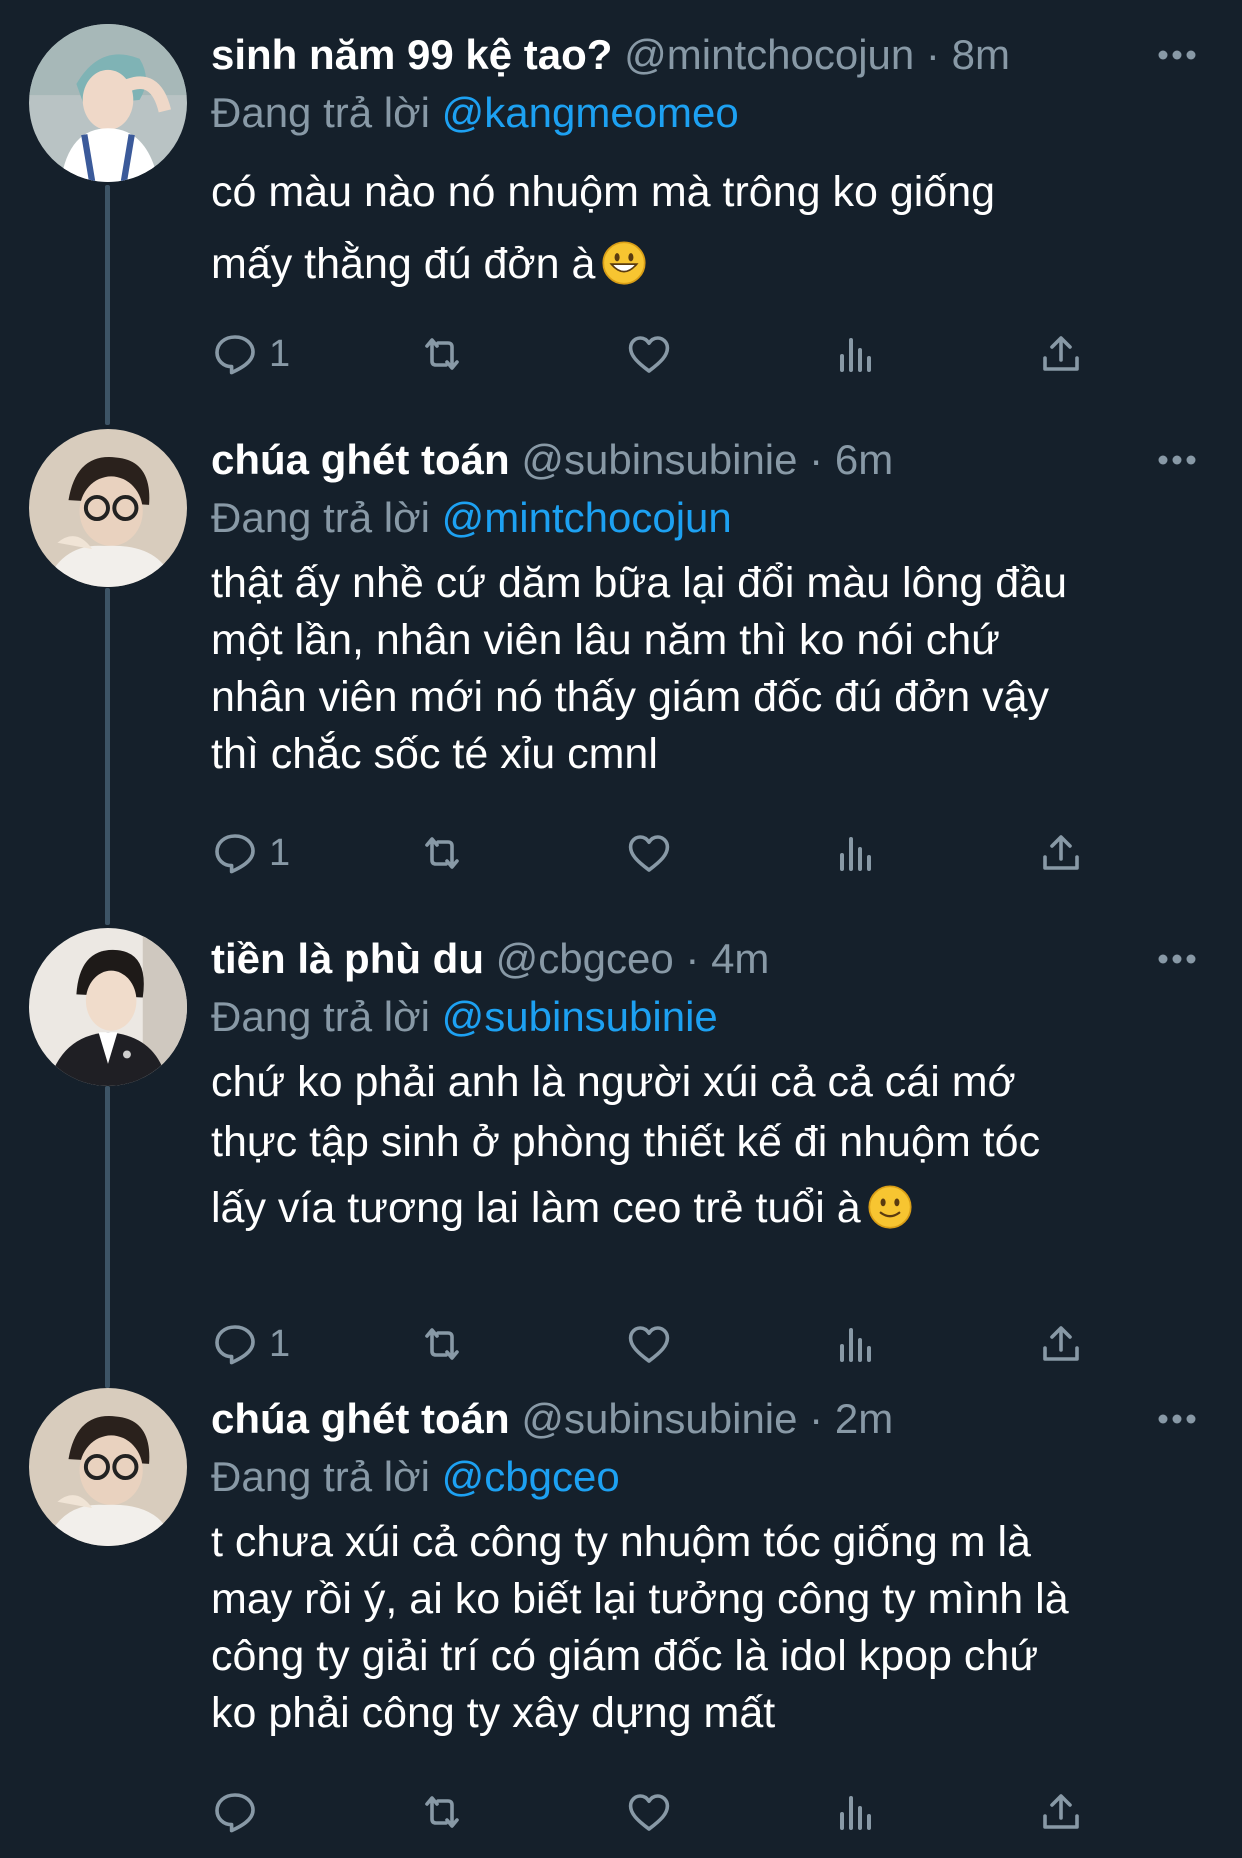 The image size is (1242, 1858). I want to click on timestamp: 8m, so click(981, 54).